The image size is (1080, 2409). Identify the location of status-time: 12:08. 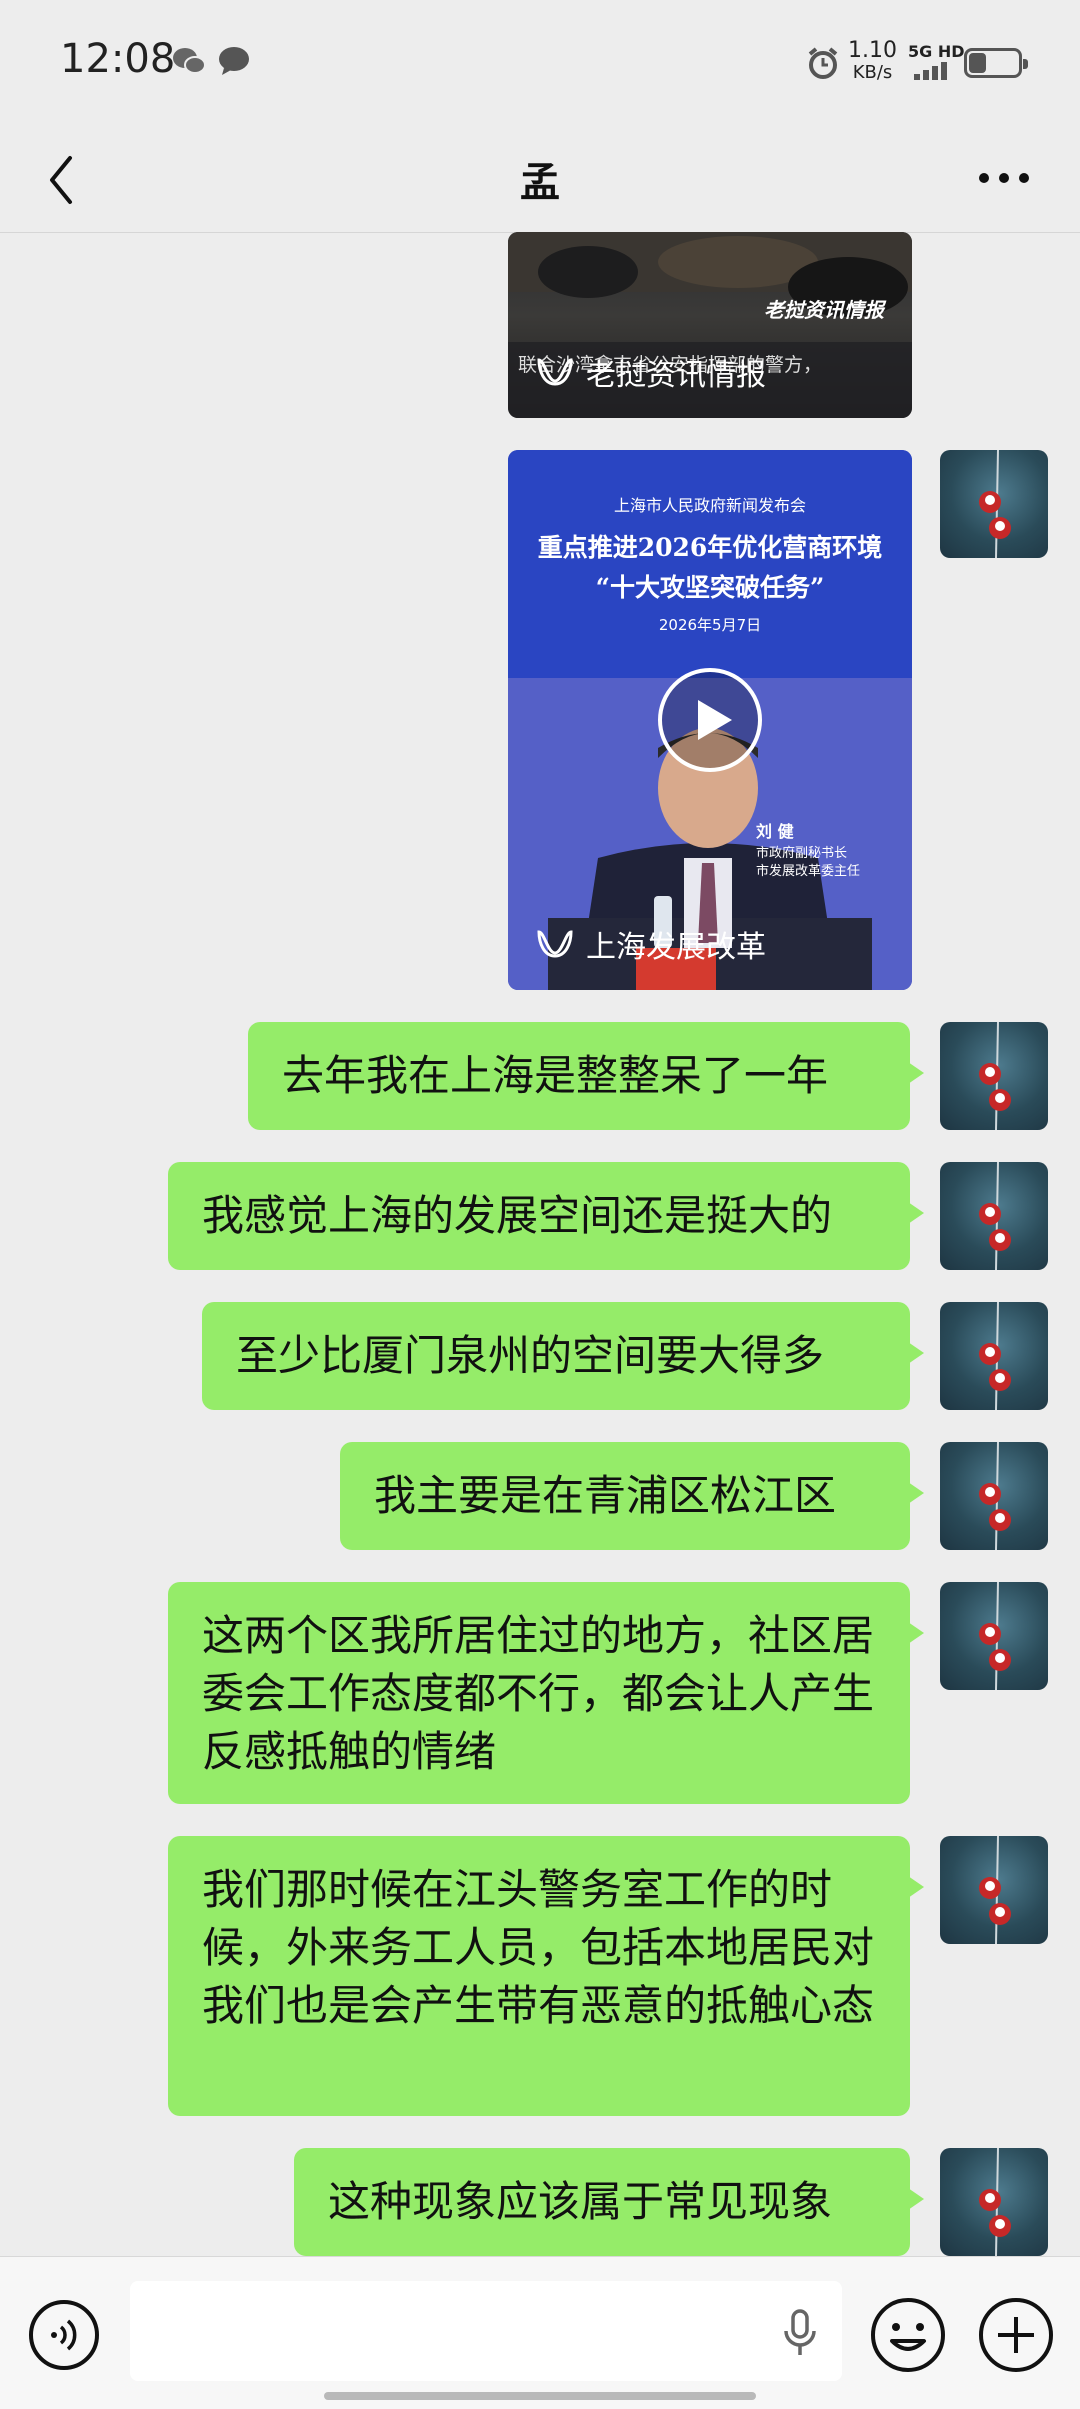
(118, 59).